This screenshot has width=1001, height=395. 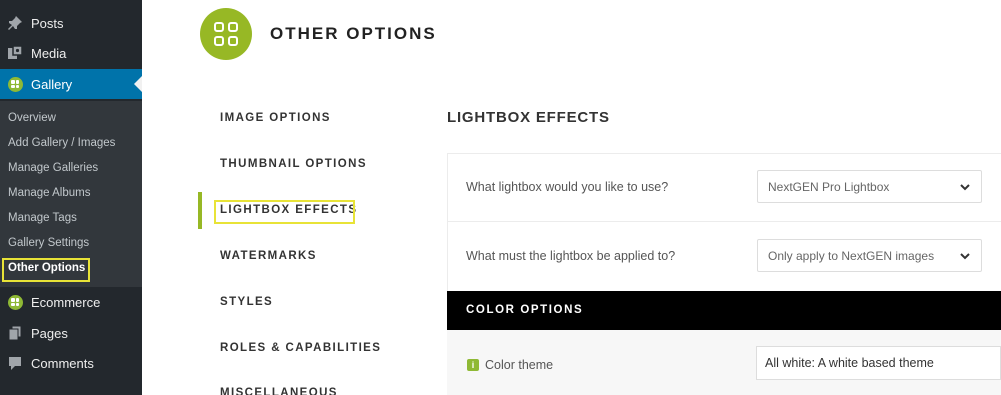 What do you see at coordinates (71, 23) in the screenshot?
I see `sidebar-item-posts: Posts` at bounding box center [71, 23].